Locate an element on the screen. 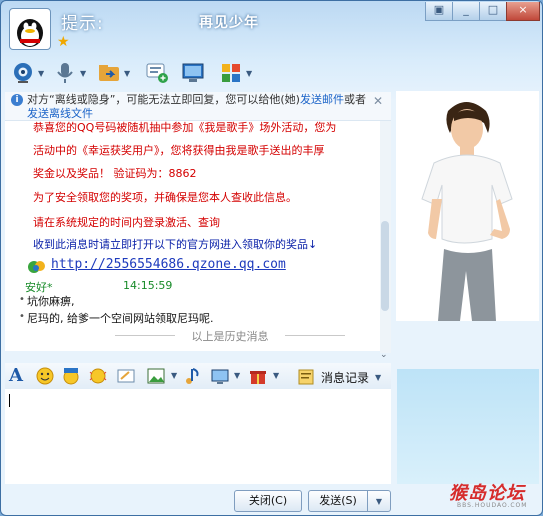  app-menu-button: ▼ is located at coordinates (235, 73).